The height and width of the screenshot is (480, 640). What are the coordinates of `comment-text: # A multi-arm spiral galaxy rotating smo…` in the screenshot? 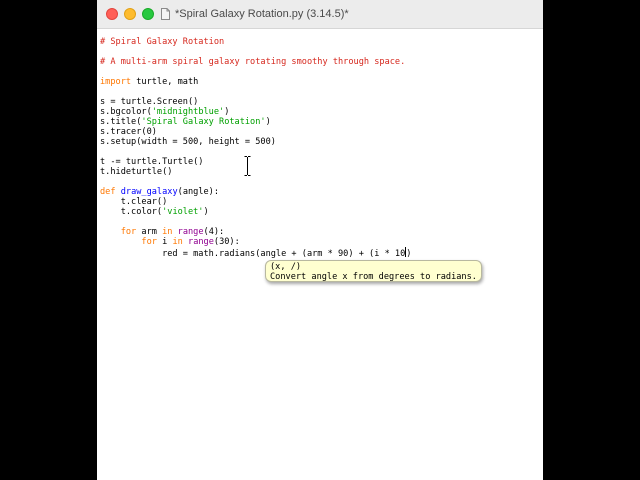 It's located at (253, 62).